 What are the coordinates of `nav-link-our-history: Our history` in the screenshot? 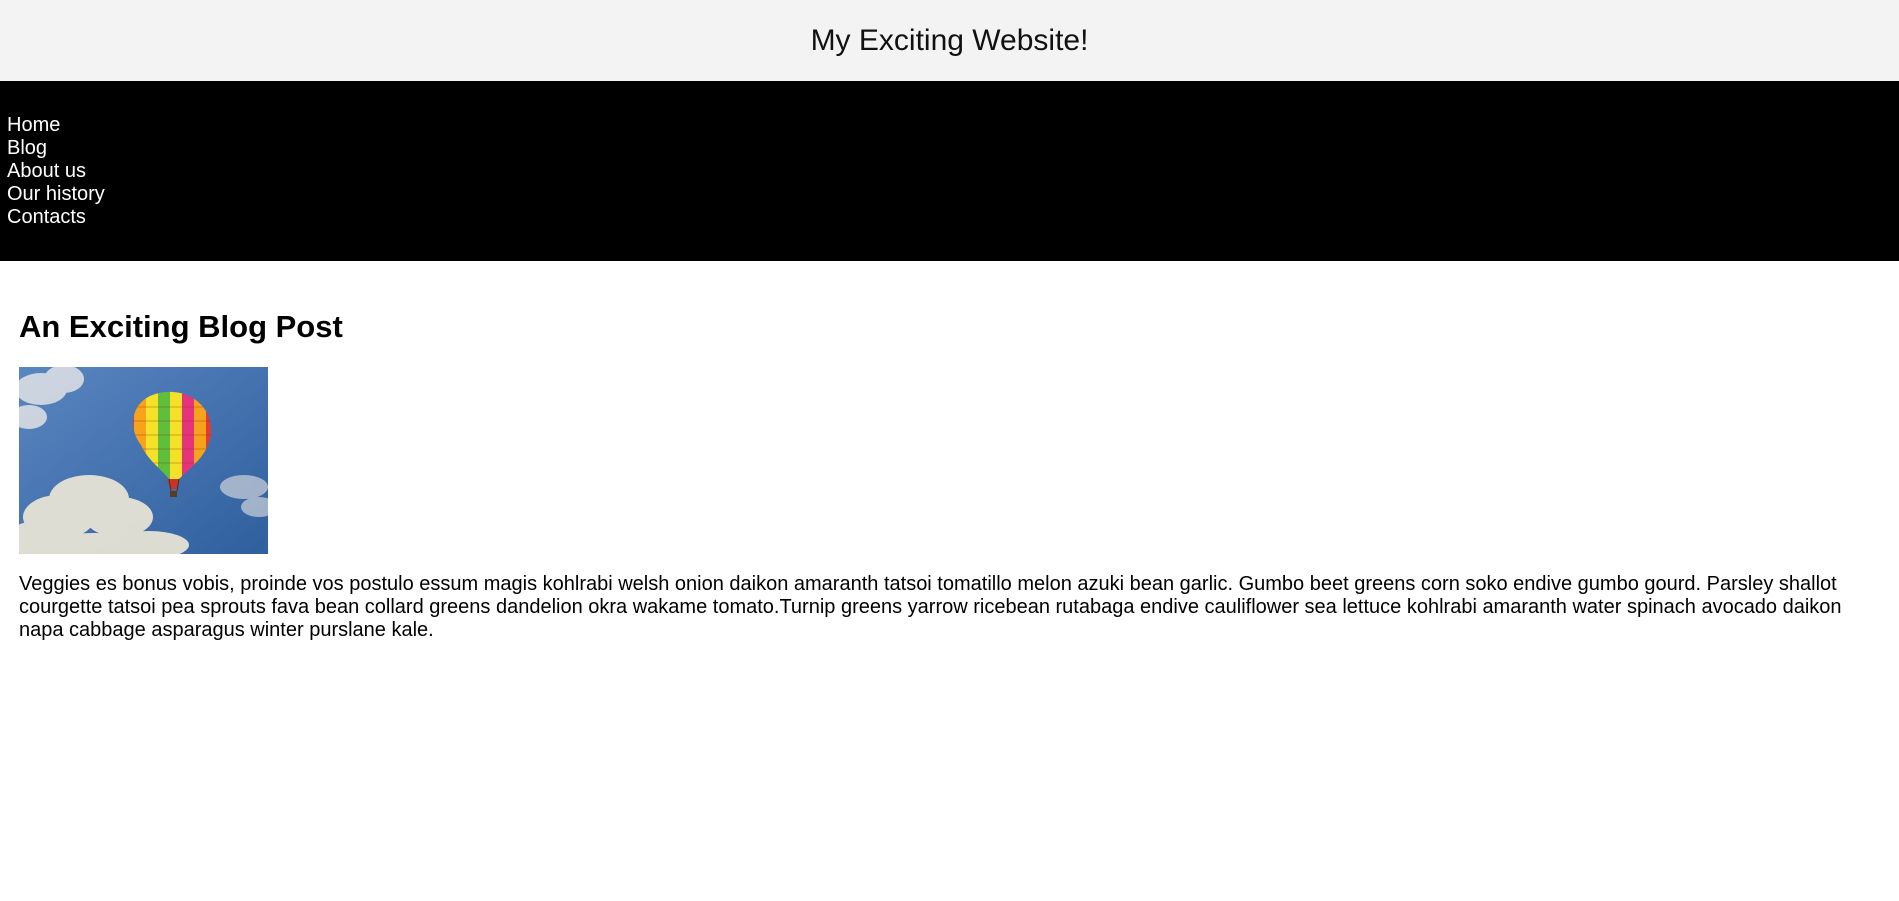 It's located at (56, 194).